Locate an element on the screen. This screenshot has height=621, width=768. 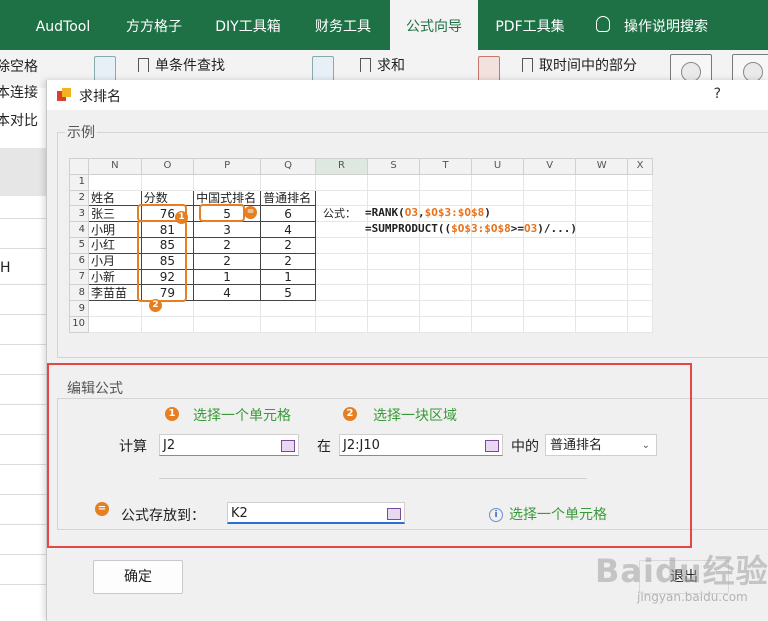
badge-one-icon: 1 is located at coordinates (181, 217).